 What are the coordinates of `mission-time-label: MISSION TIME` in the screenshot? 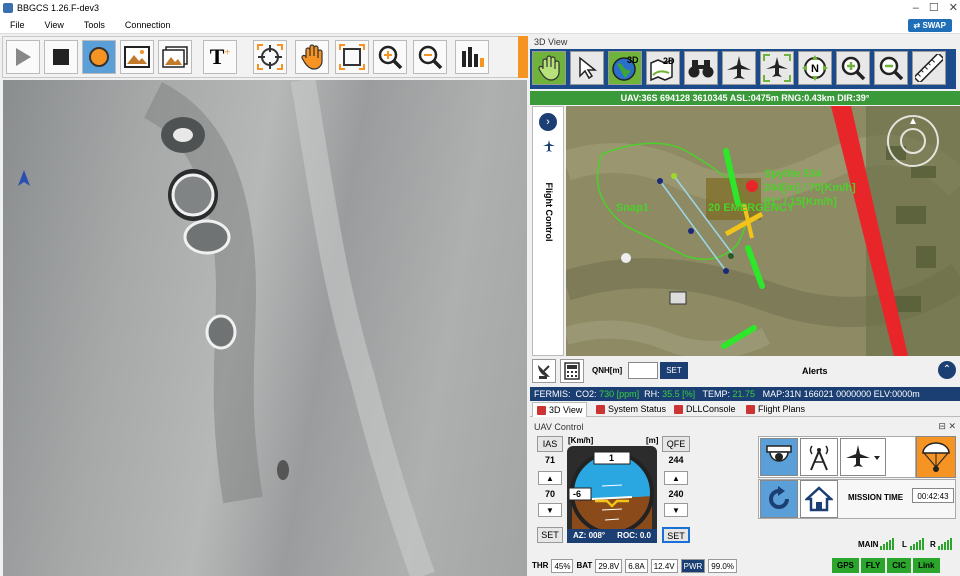 It's located at (876, 497).